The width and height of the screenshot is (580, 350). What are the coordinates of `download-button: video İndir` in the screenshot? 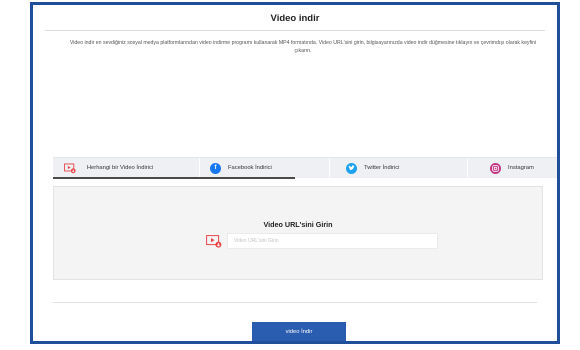 It's located at (299, 331).